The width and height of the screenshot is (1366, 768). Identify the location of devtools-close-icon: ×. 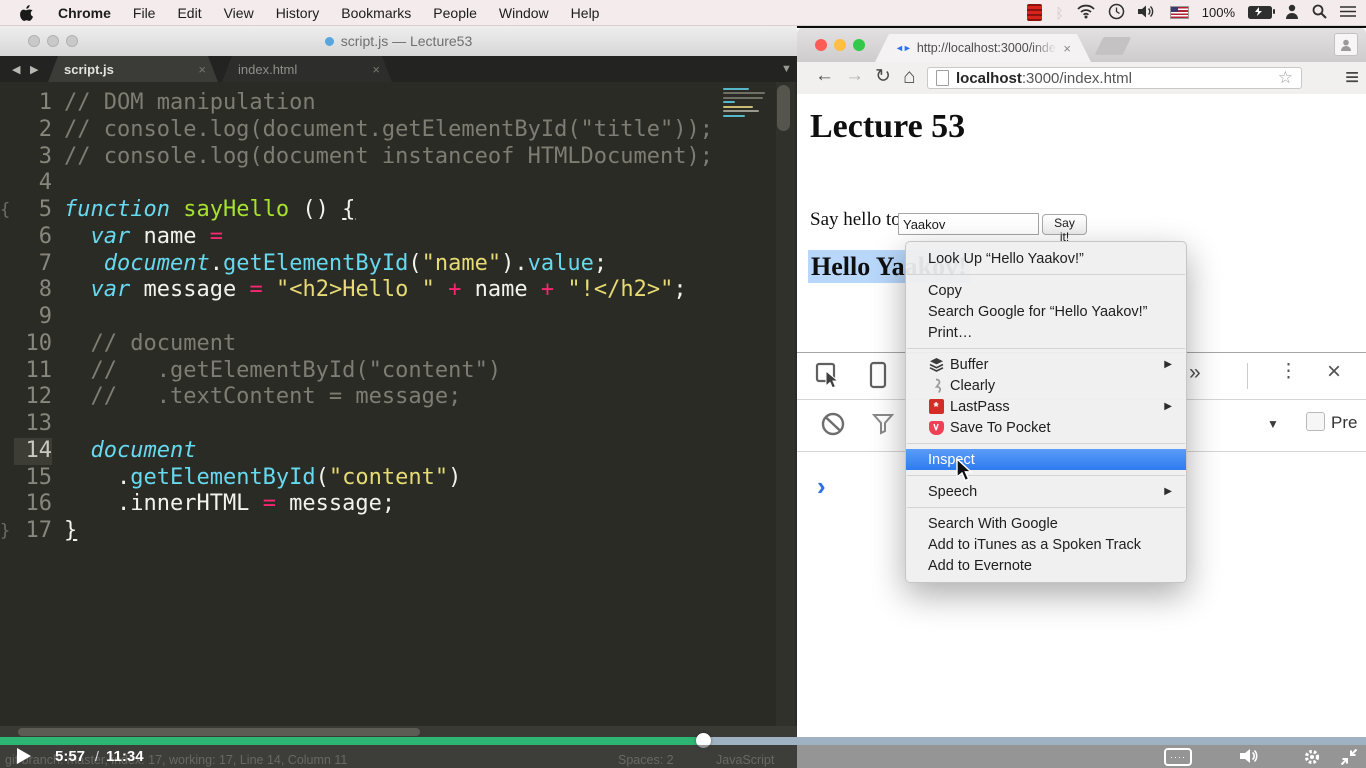
(1334, 372).